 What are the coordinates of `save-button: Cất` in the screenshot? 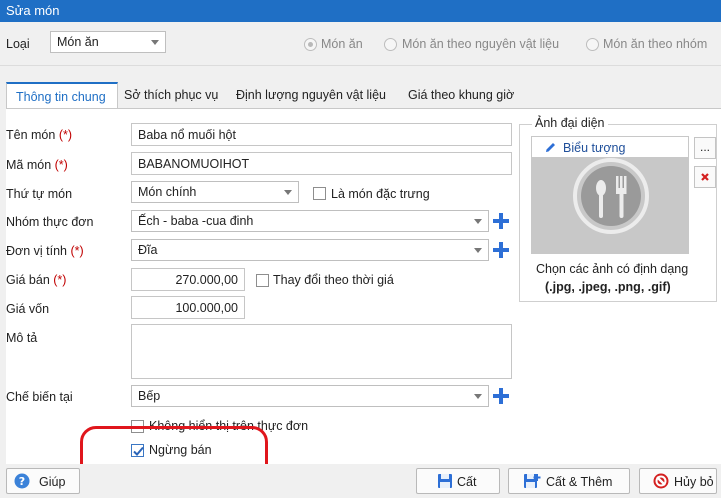 It's located at (458, 481).